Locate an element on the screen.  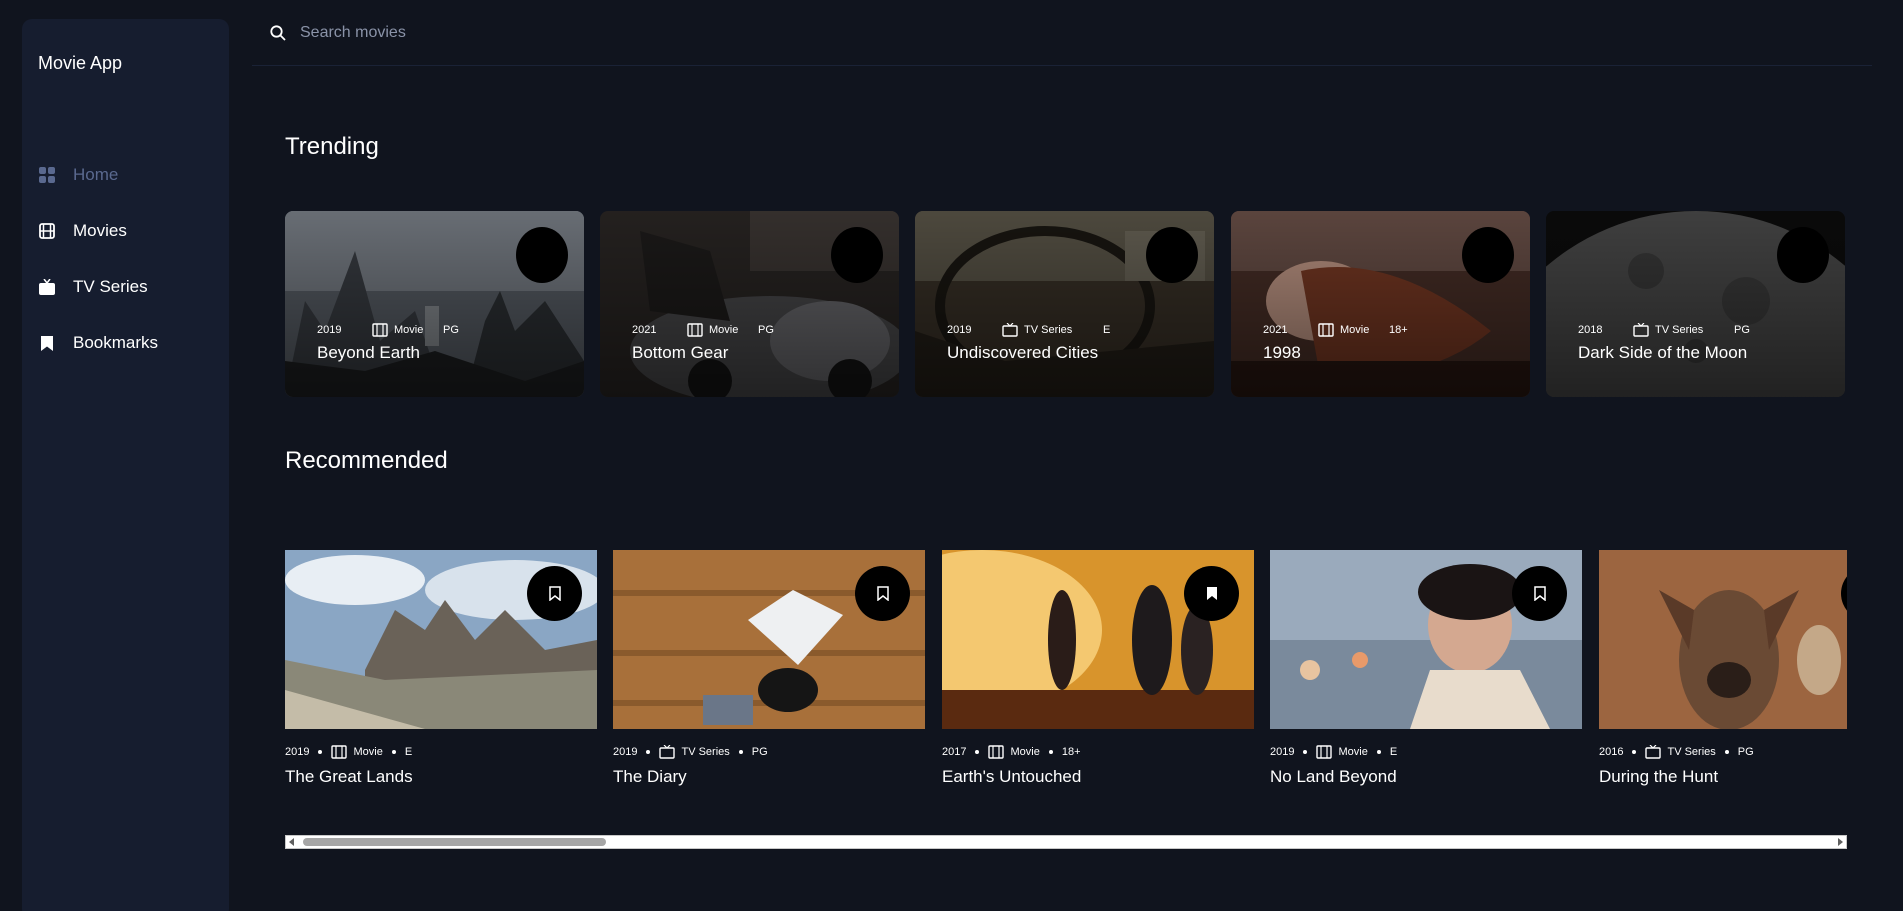
recommended-card: 2017 Movie 18+ Earth's Untouched is located at coordinates (1098, 668).